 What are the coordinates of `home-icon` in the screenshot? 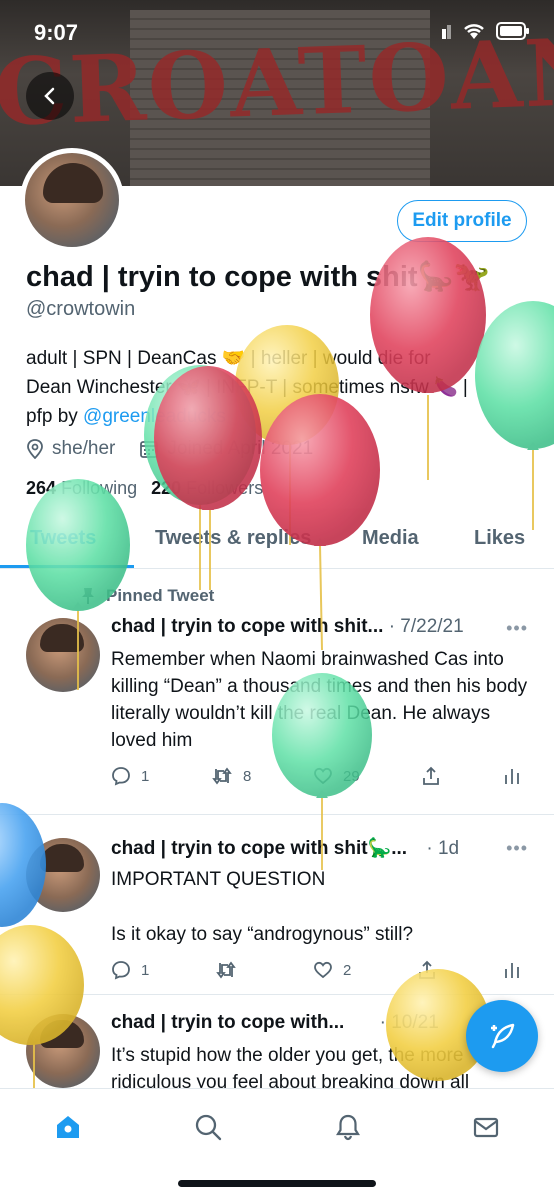 It's located at (68, 1127).